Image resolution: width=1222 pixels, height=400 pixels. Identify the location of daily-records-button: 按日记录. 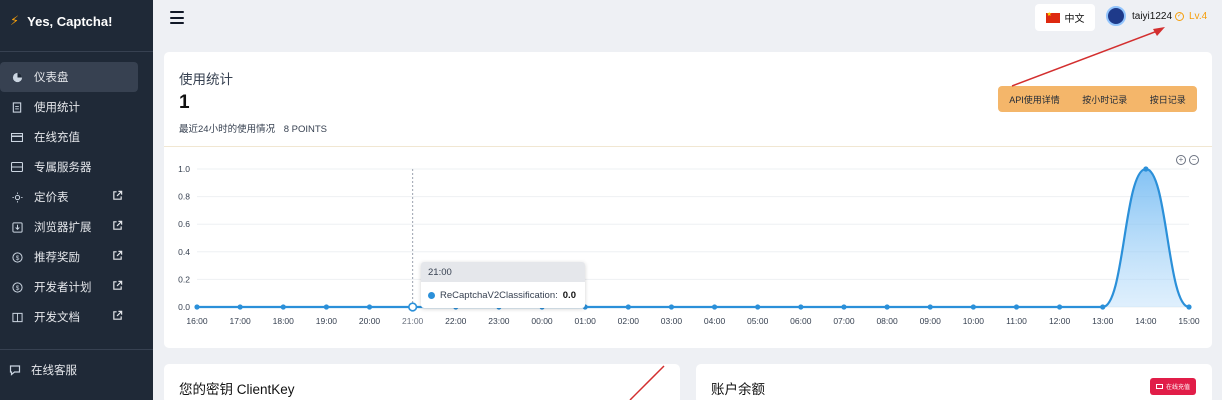
(1168, 99).